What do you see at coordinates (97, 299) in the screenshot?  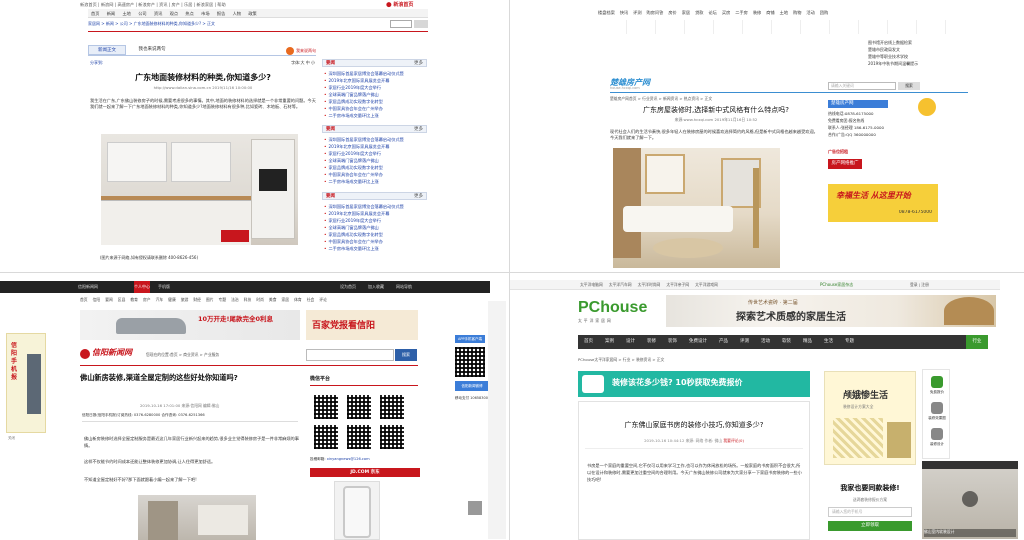 I see `xinyang-nav-item: 信阳` at bounding box center [97, 299].